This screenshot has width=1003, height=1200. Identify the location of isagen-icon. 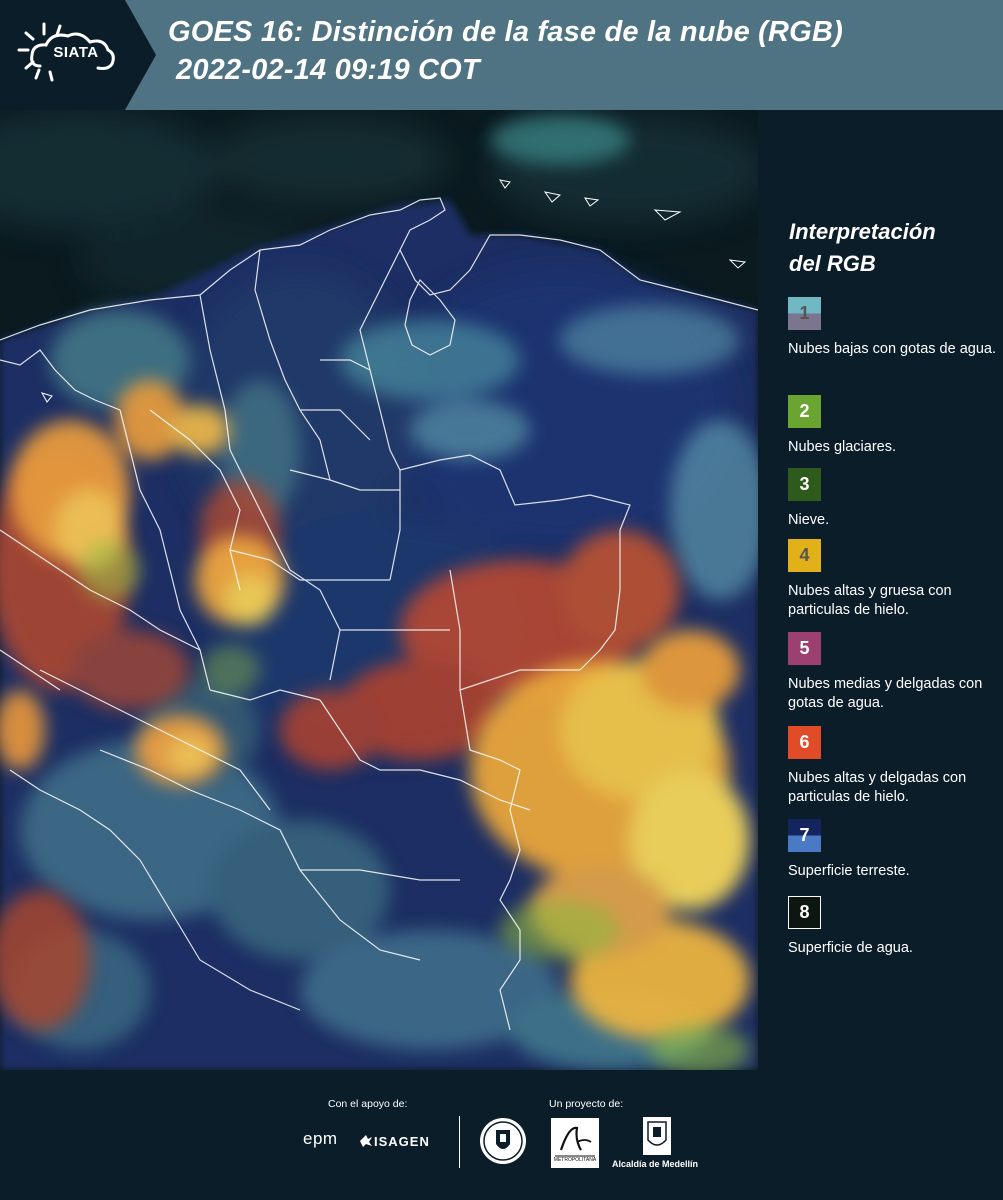
(366, 1141).